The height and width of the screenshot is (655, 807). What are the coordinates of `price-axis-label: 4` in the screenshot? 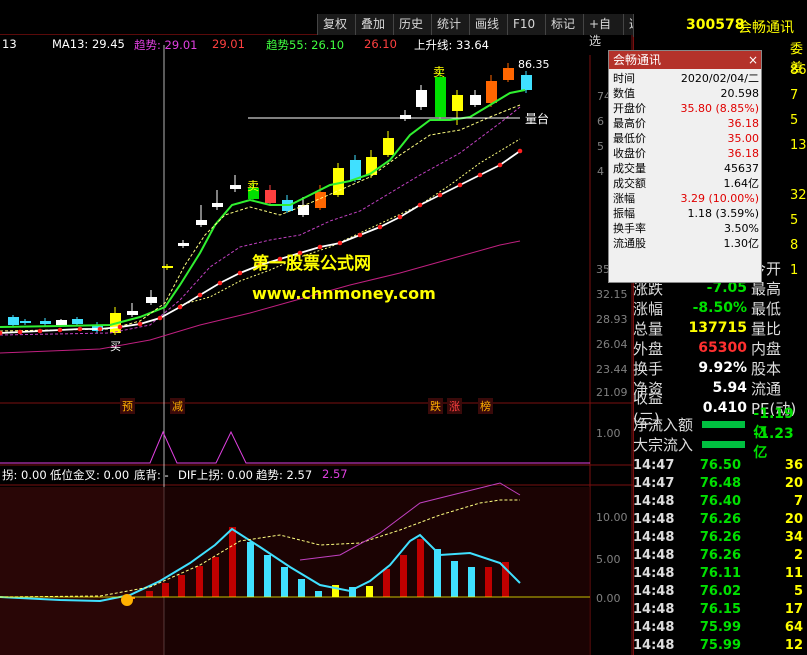 It's located at (600, 171).